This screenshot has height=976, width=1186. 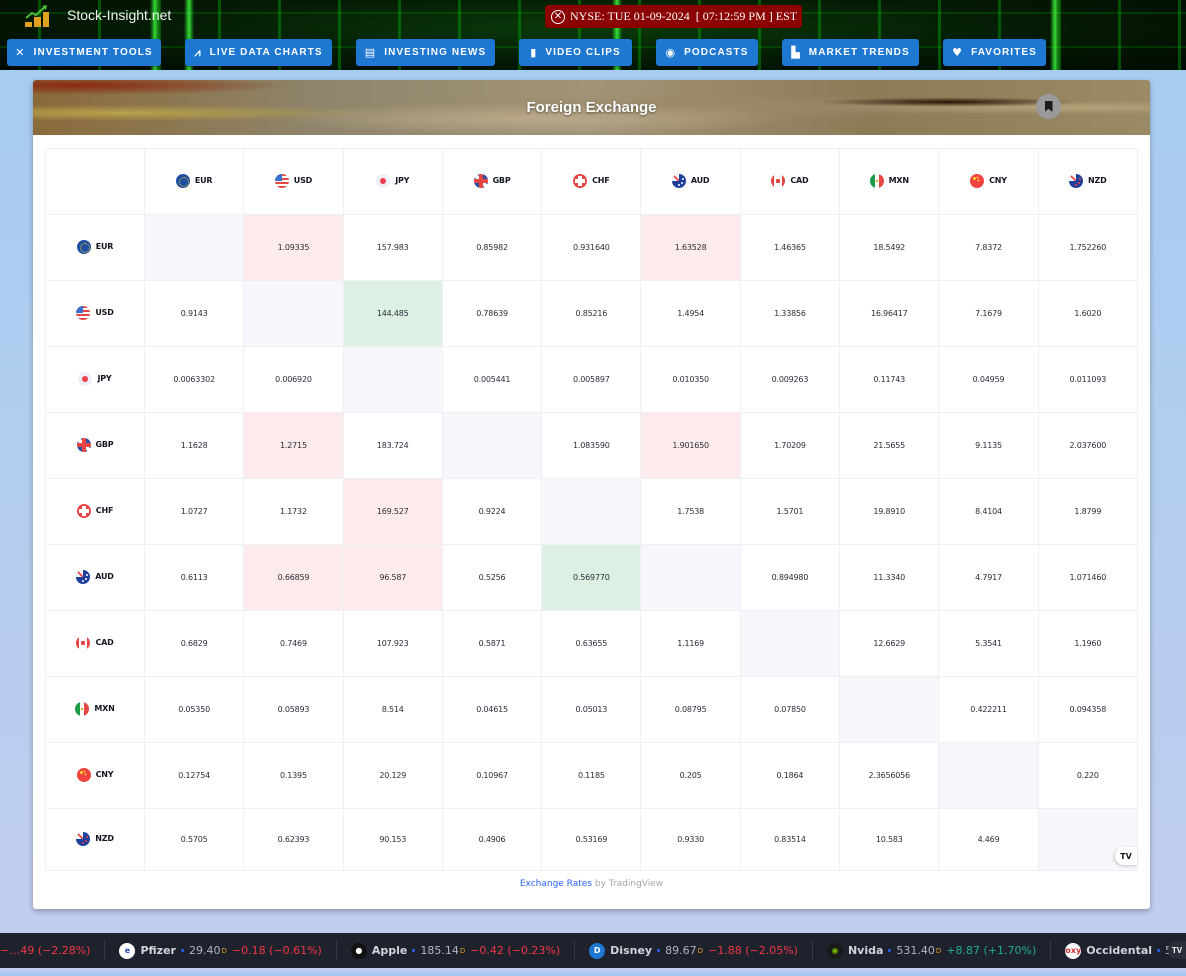 I want to click on nav-live-data-charts: ⩘ LIVE DATA CHARTS, so click(x=258, y=52).